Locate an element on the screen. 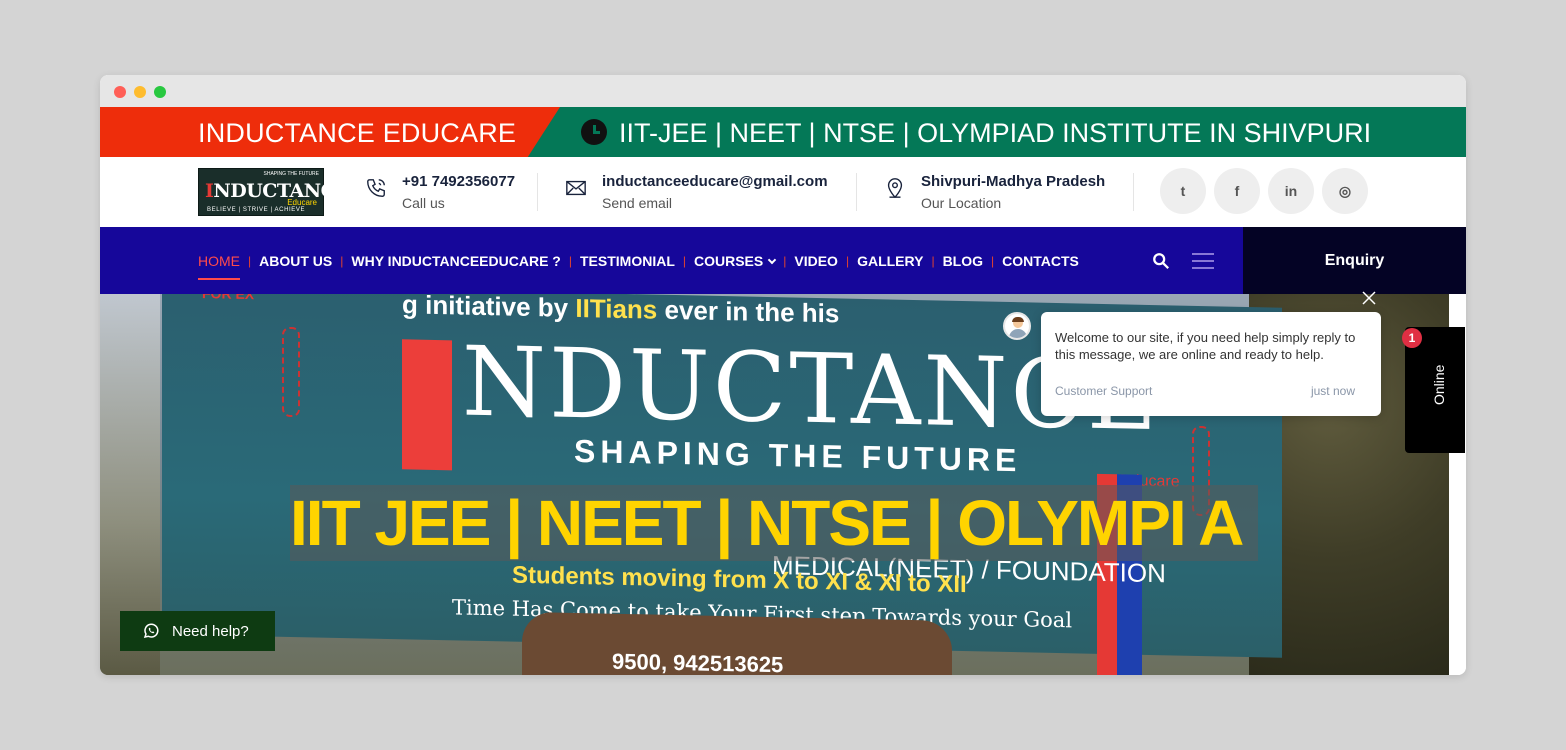 This screenshot has width=1566, height=750. window-titlebar is located at coordinates (783, 91).